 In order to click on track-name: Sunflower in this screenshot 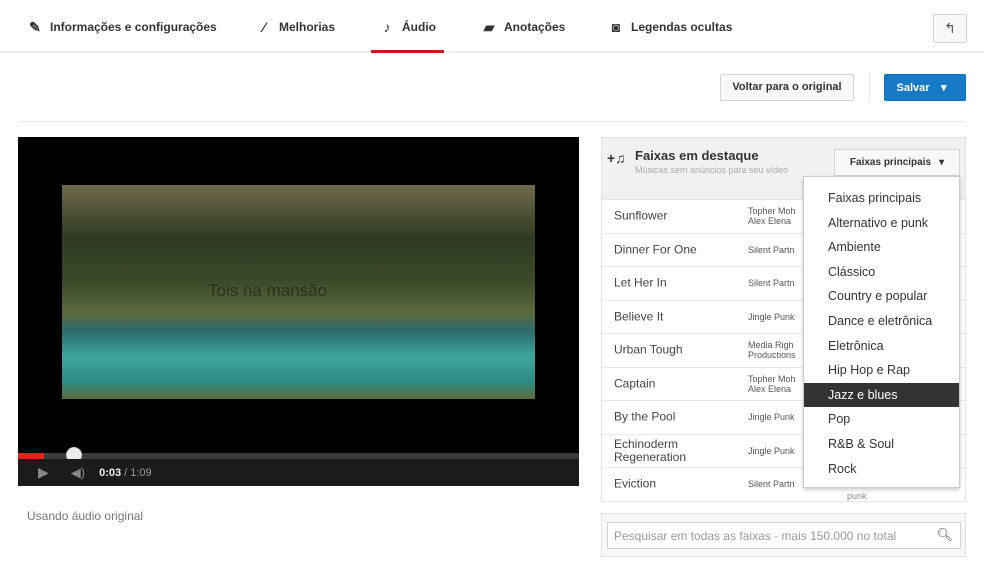, I will do `click(641, 215)`.